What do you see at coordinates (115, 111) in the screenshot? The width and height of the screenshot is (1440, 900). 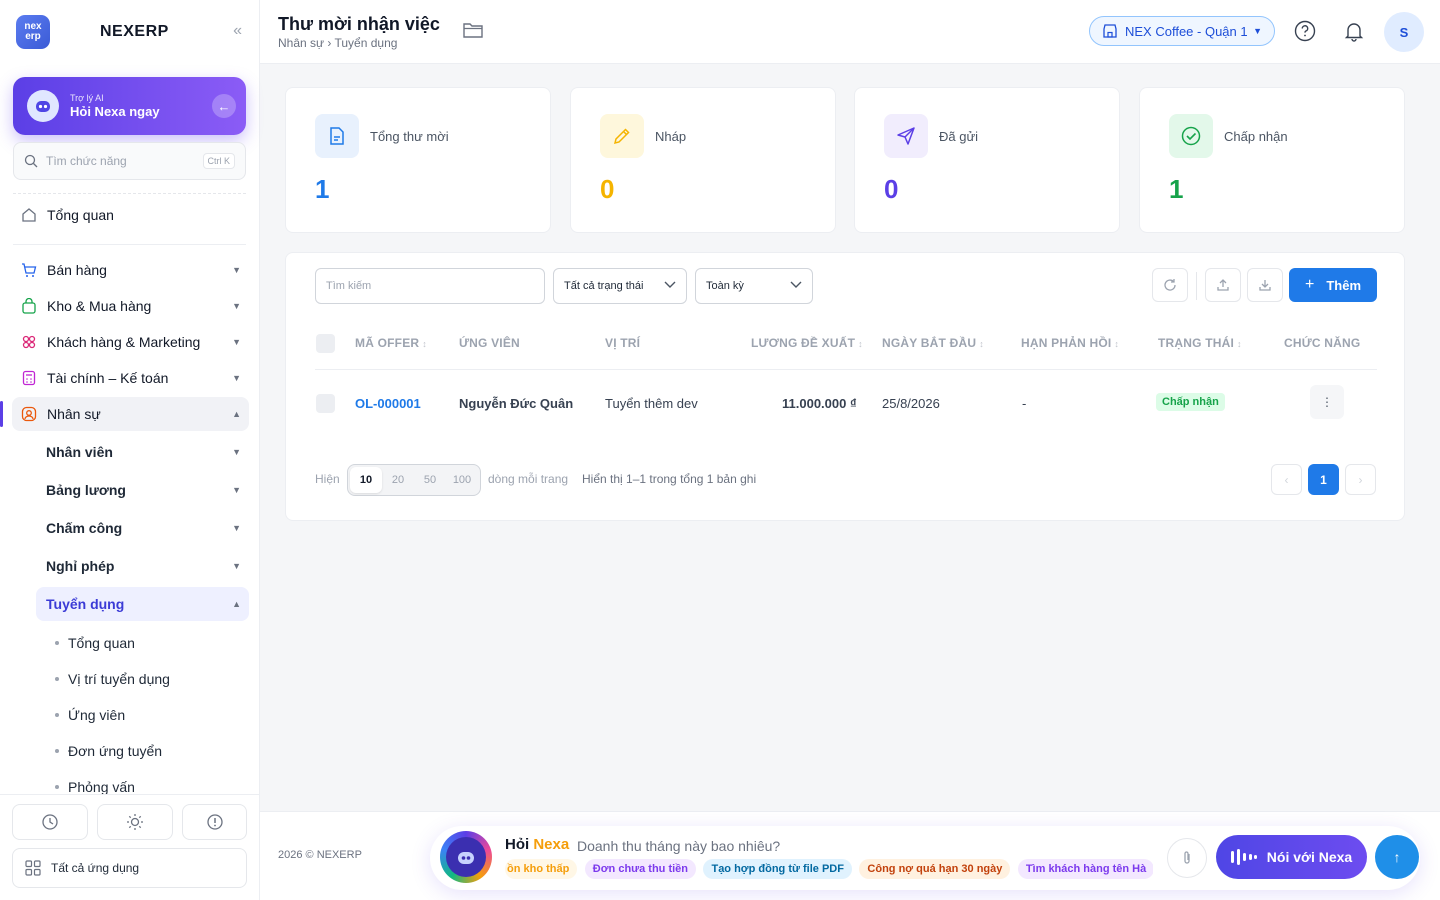 I see `ai-card-title: Hỏi Nexa ngay` at bounding box center [115, 111].